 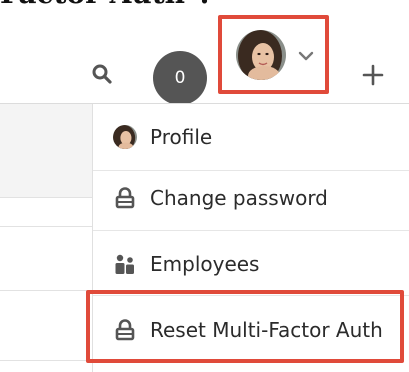 I want to click on menu-item-label: Change password, so click(x=239, y=198).